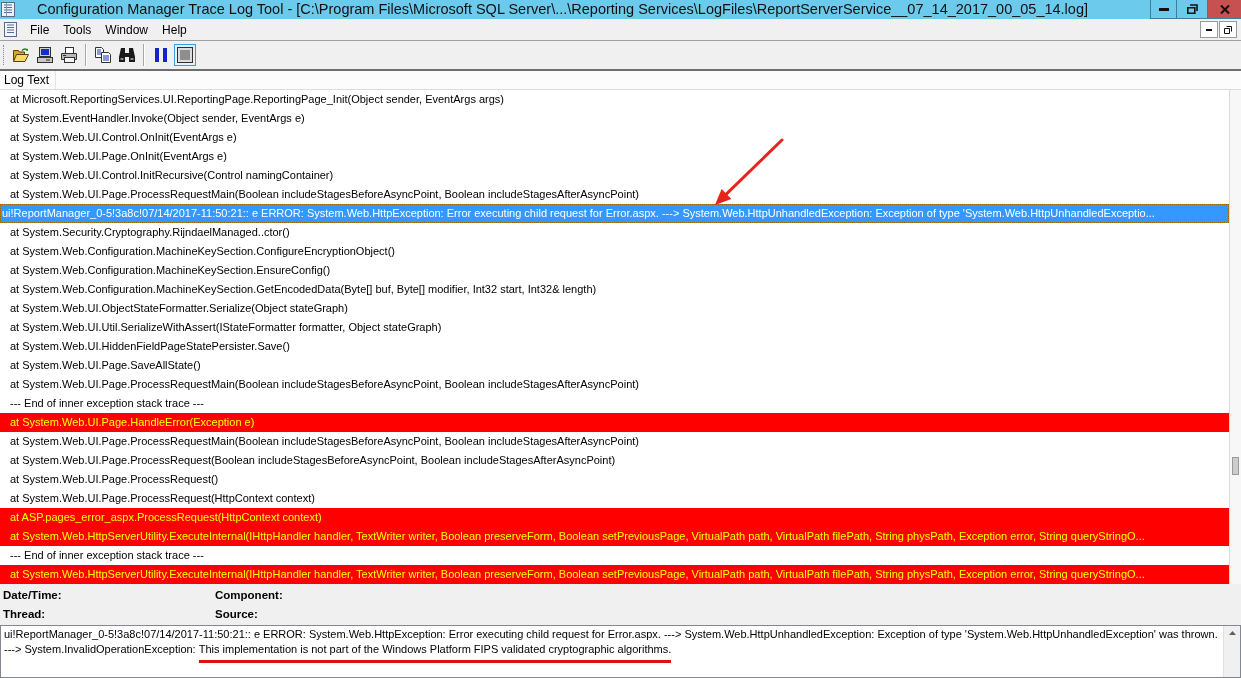 The image size is (1241, 678). What do you see at coordinates (174, 29) in the screenshot?
I see `menu-item: Help` at bounding box center [174, 29].